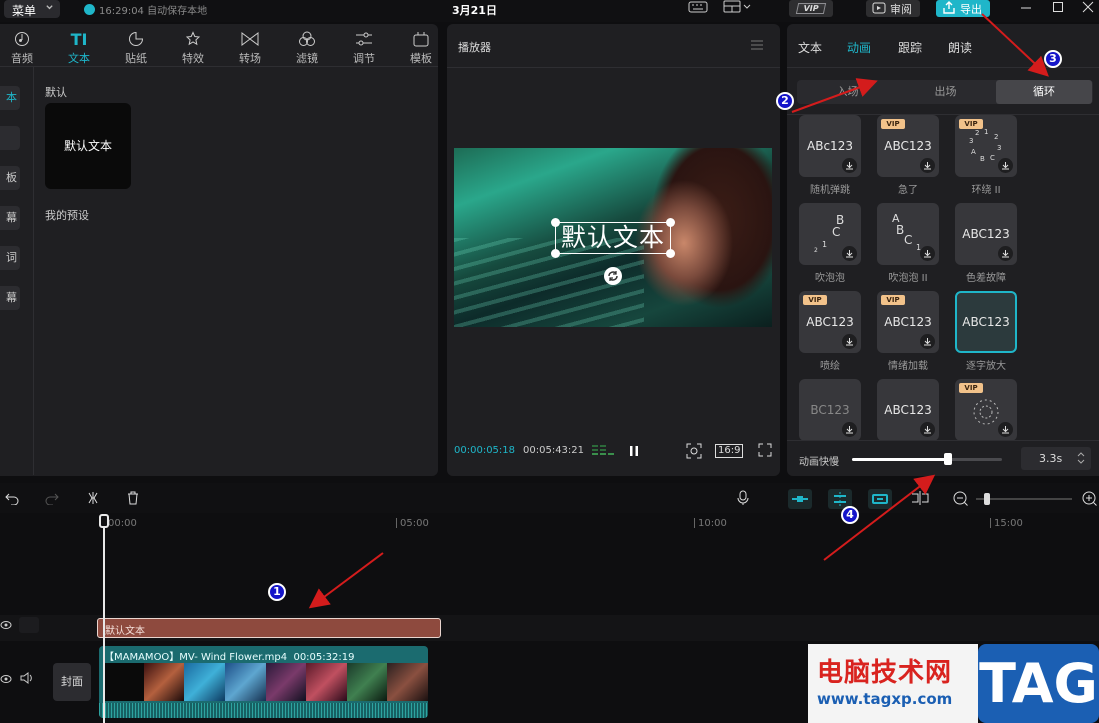 The width and height of the screenshot is (1099, 723). What do you see at coordinates (277, 592) in the screenshot?
I see `annotation-badge-1: 1` at bounding box center [277, 592].